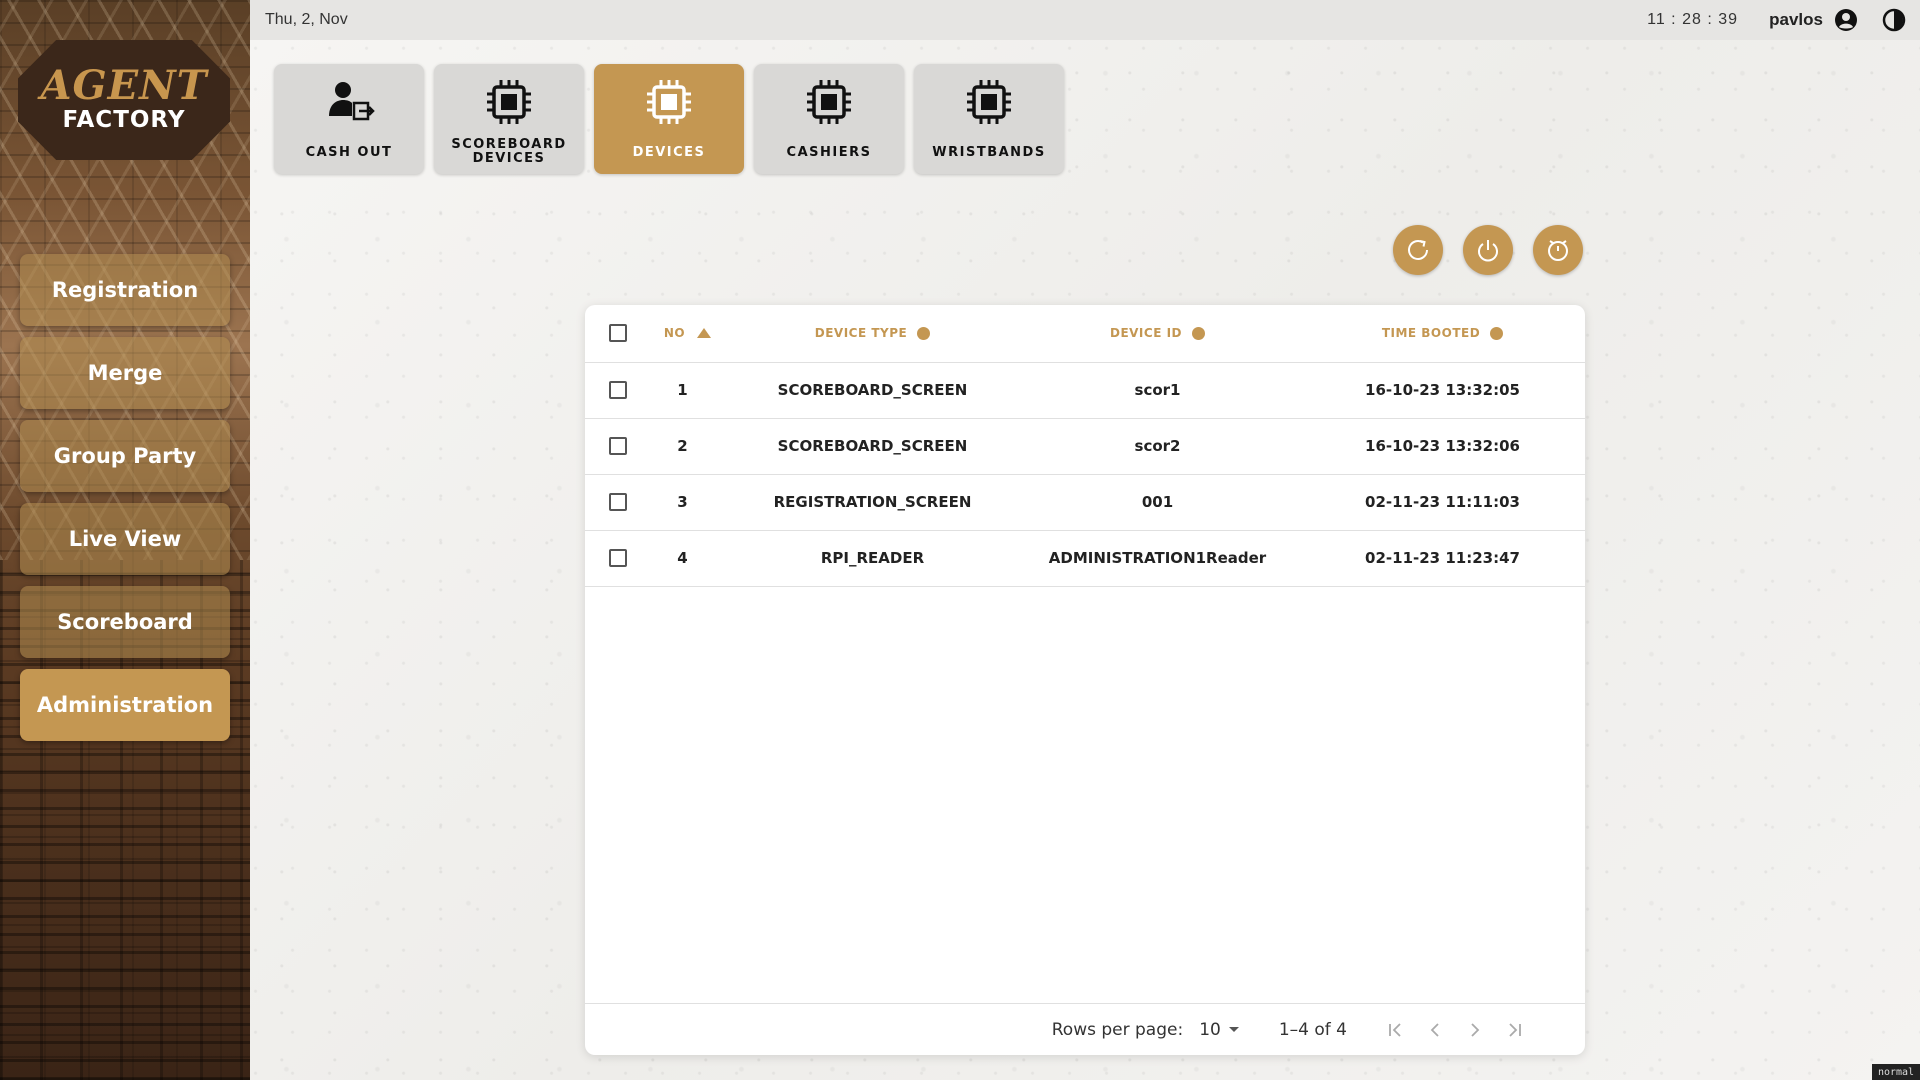  I want to click on tab-wristbands: WRISTBANDS, so click(989, 119).